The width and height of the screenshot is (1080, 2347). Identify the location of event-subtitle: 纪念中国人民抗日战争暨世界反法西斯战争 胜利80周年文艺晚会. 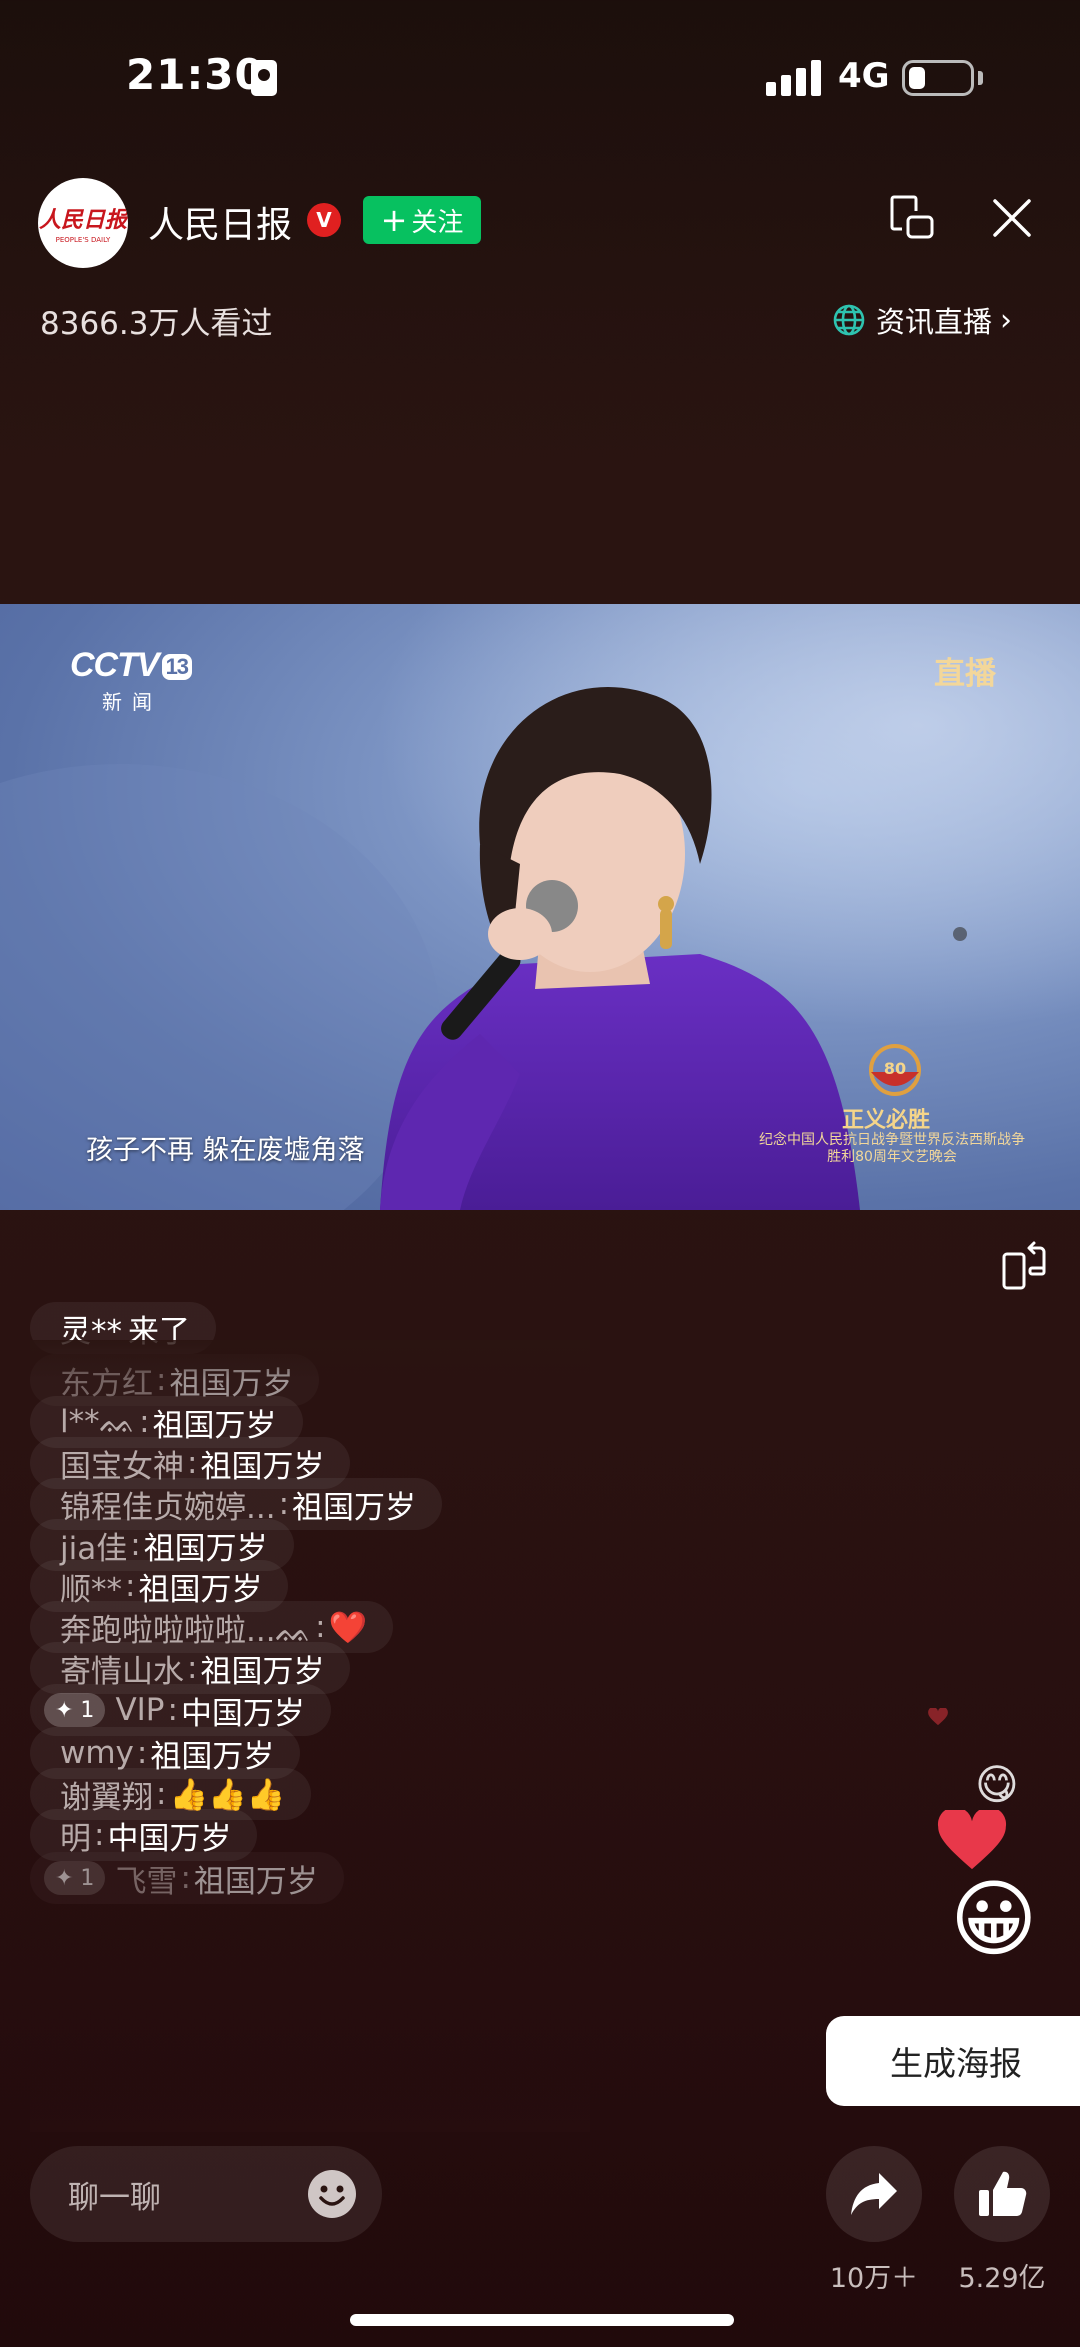
(892, 1148).